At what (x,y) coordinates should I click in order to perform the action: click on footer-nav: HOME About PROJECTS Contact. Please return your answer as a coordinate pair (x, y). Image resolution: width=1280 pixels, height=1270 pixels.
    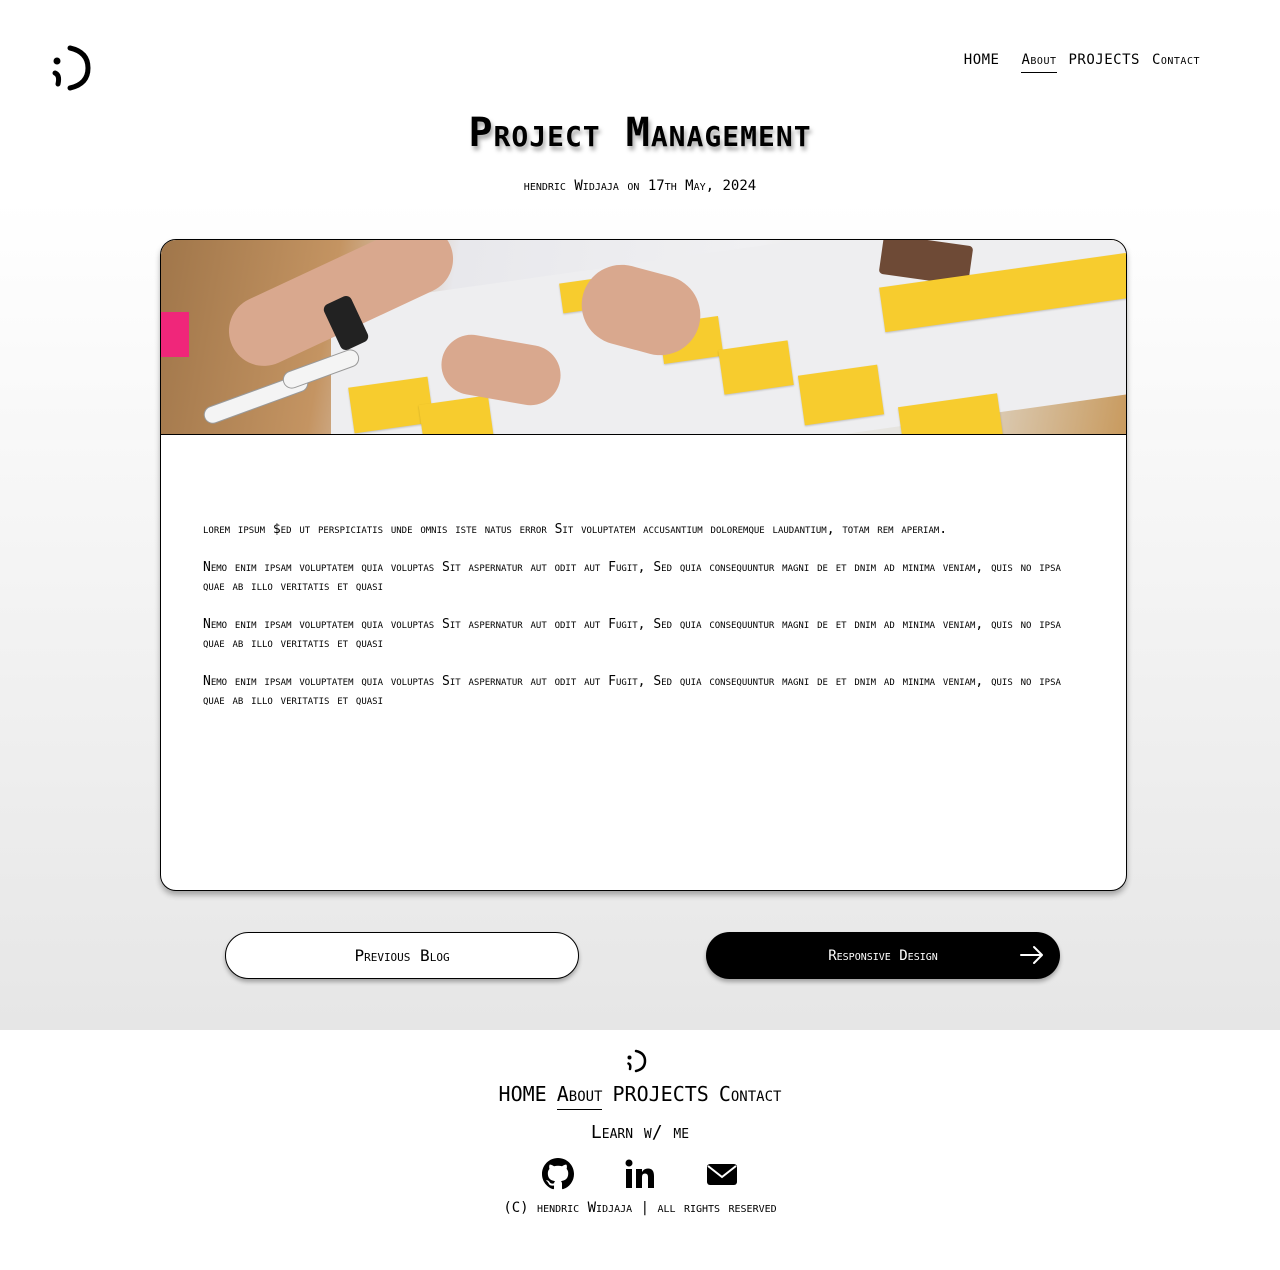
    Looking at the image, I should click on (640, 1096).